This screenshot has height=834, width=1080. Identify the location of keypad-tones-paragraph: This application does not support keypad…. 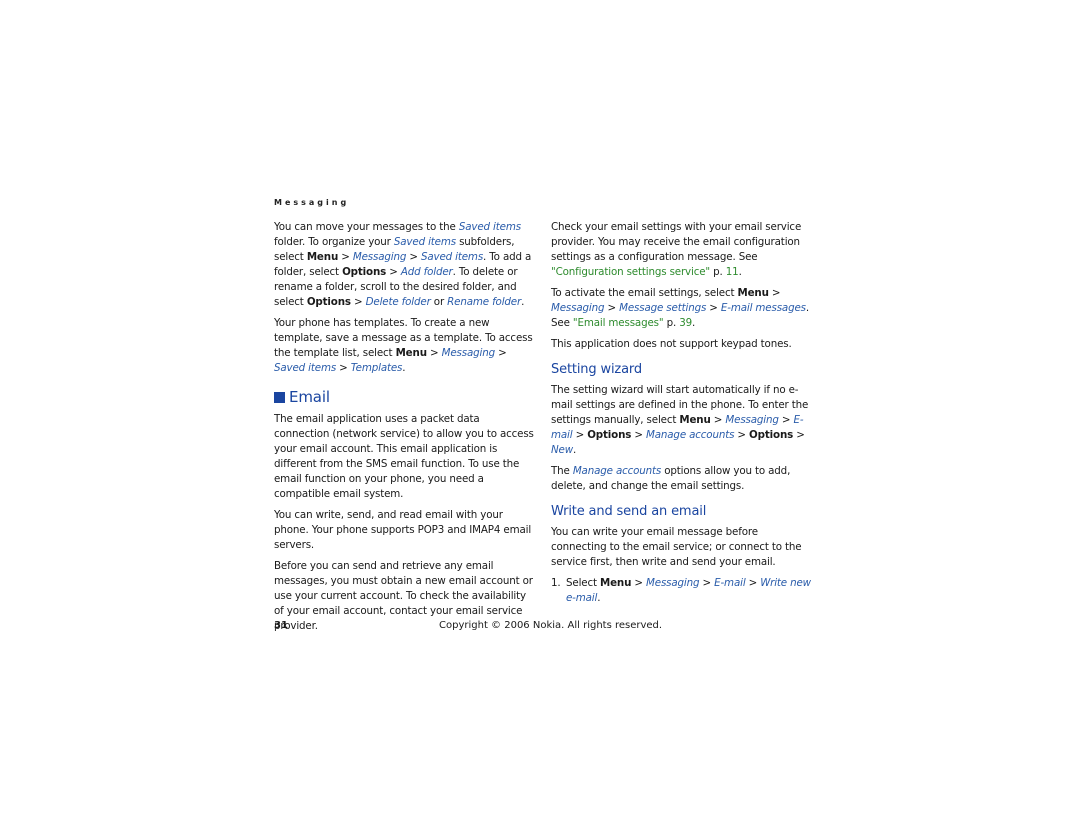
(671, 344).